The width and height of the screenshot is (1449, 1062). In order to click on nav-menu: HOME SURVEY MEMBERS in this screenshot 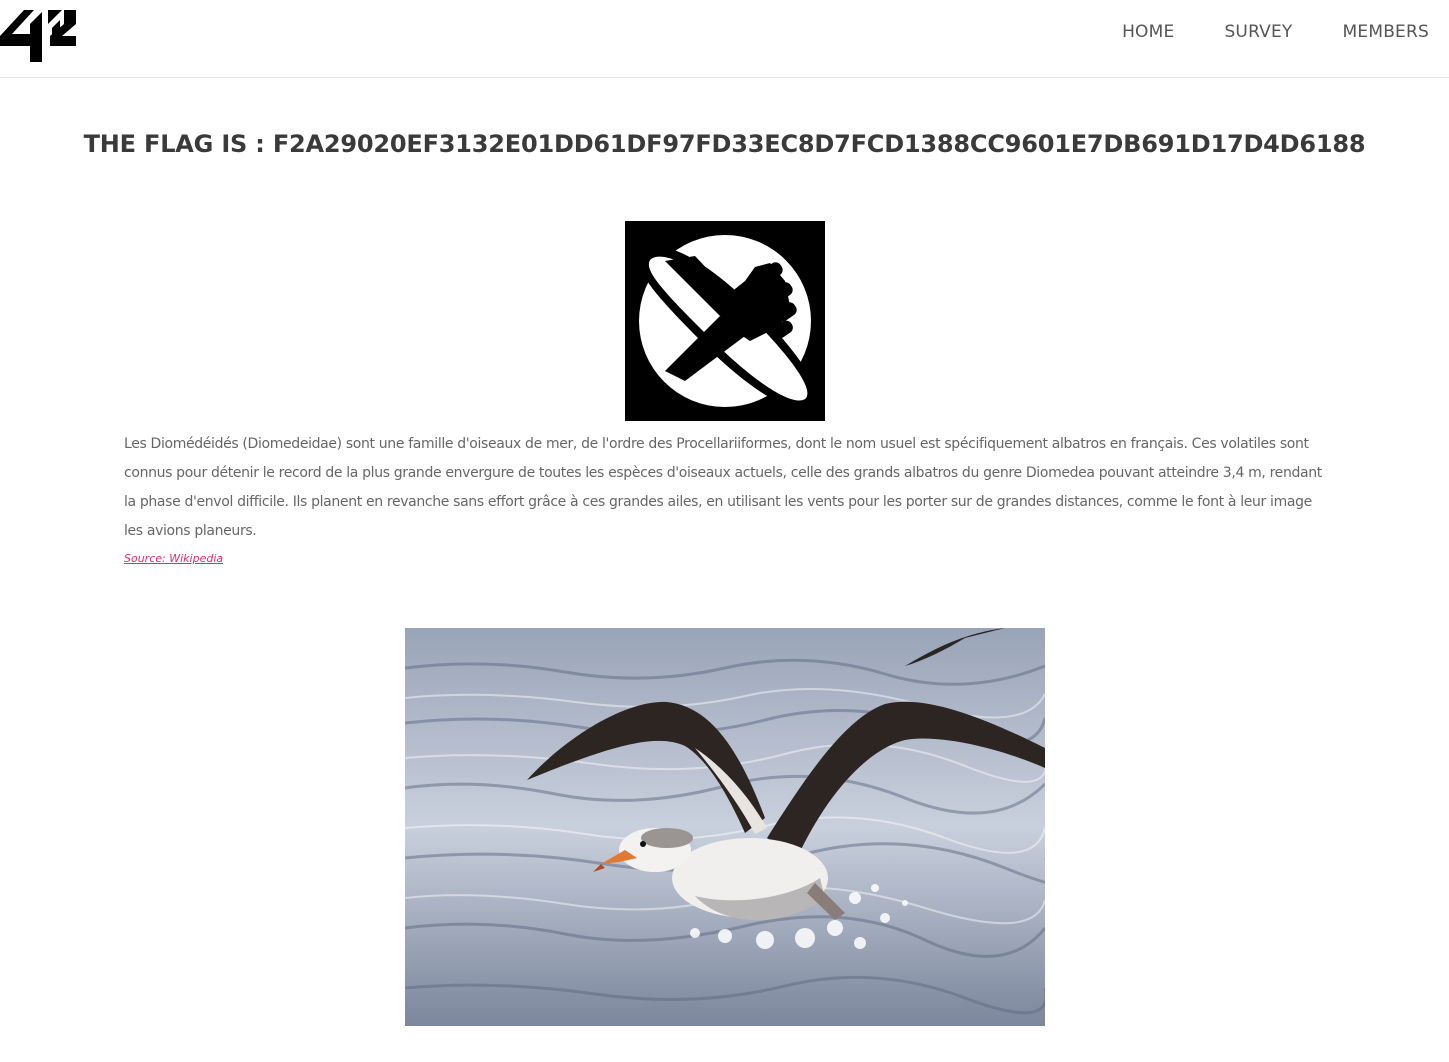, I will do `click(1250, 32)`.